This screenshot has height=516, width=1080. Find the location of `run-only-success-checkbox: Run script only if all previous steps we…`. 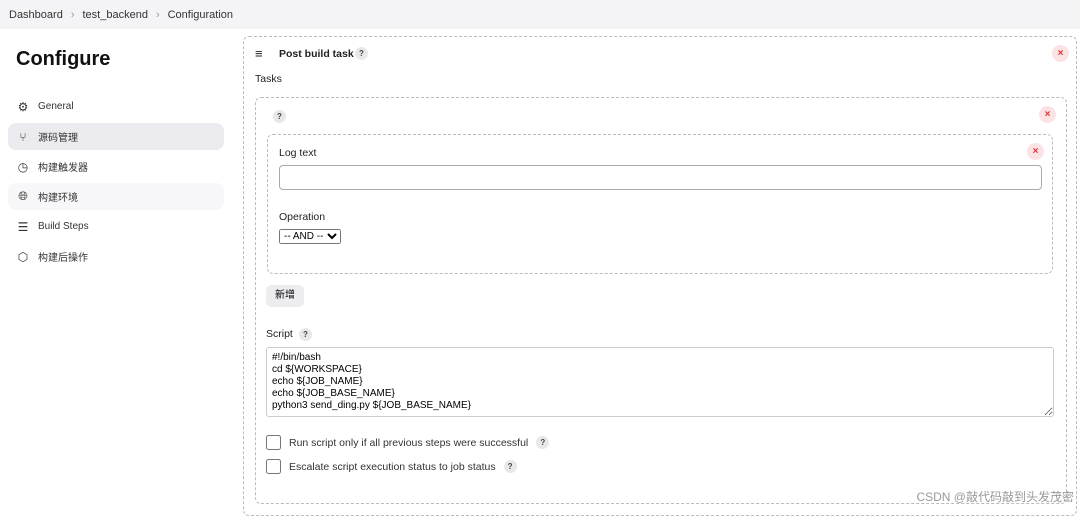

run-only-success-checkbox: Run script only if all previous steps we… is located at coordinates (408, 442).